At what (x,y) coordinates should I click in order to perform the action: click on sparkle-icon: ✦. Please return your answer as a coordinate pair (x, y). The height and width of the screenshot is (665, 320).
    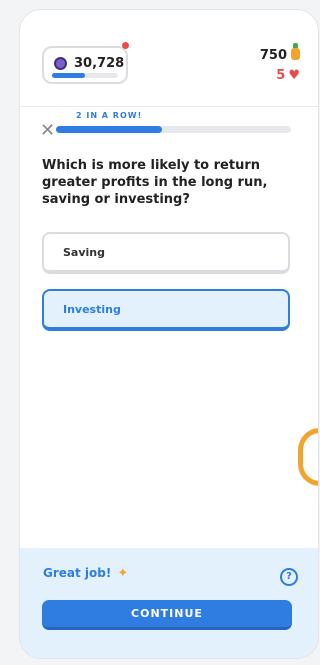
    Looking at the image, I should click on (123, 573).